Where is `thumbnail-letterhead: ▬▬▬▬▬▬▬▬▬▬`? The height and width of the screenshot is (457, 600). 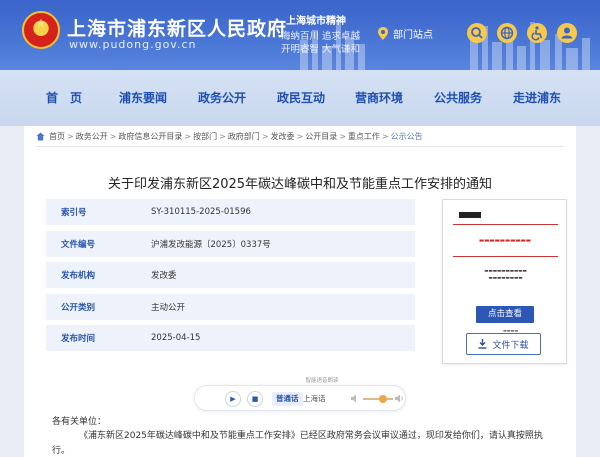
thumbnail-letterhead: ▬▬▬▬▬▬▬▬▬▬ is located at coordinates (505, 241).